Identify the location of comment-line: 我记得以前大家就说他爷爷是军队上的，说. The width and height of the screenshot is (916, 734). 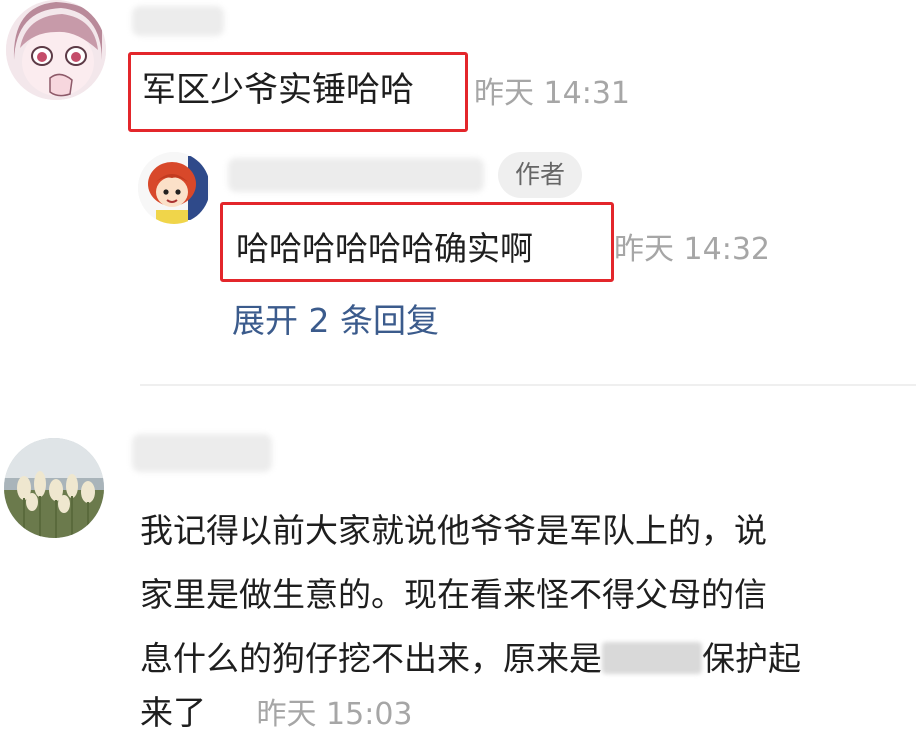
(453, 530).